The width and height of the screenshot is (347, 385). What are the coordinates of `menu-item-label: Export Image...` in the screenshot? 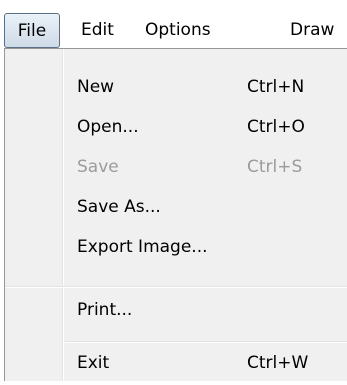 It's located at (142, 247).